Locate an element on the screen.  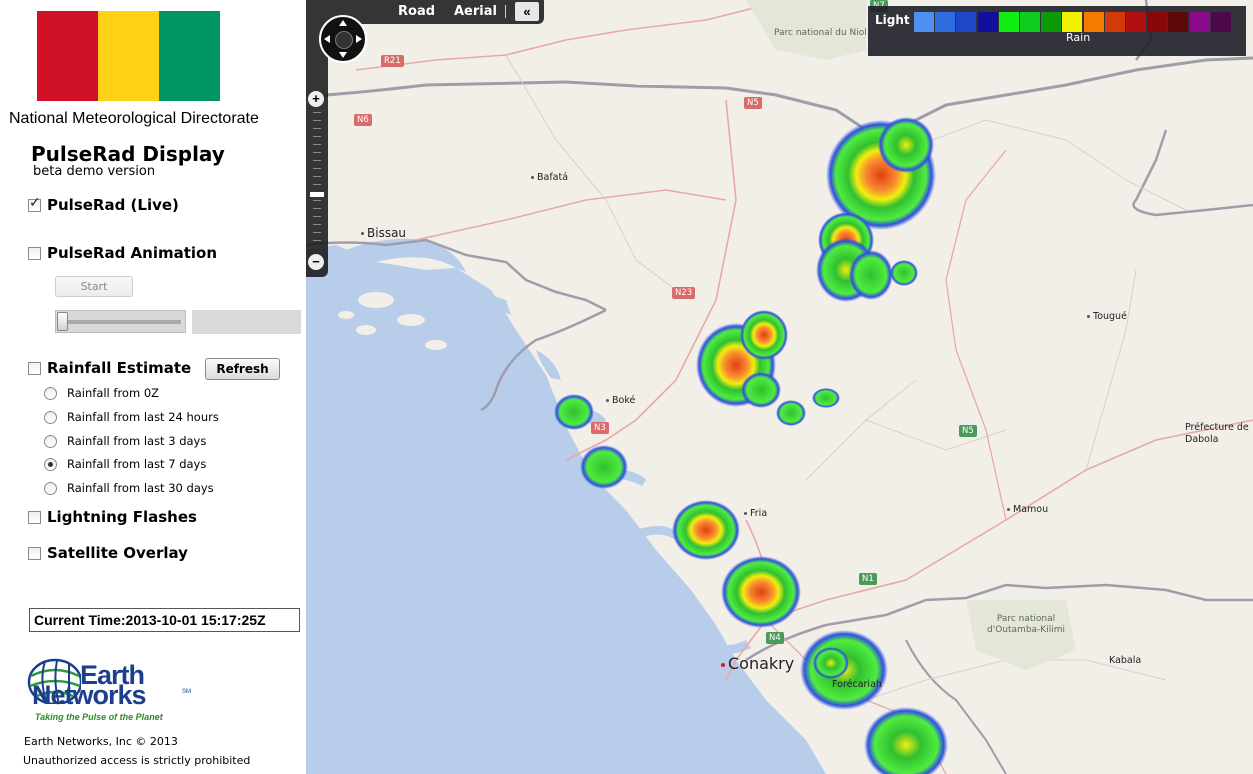
copyright-text: Earth Networks, Inc © 2013 is located at coordinates (101, 741).